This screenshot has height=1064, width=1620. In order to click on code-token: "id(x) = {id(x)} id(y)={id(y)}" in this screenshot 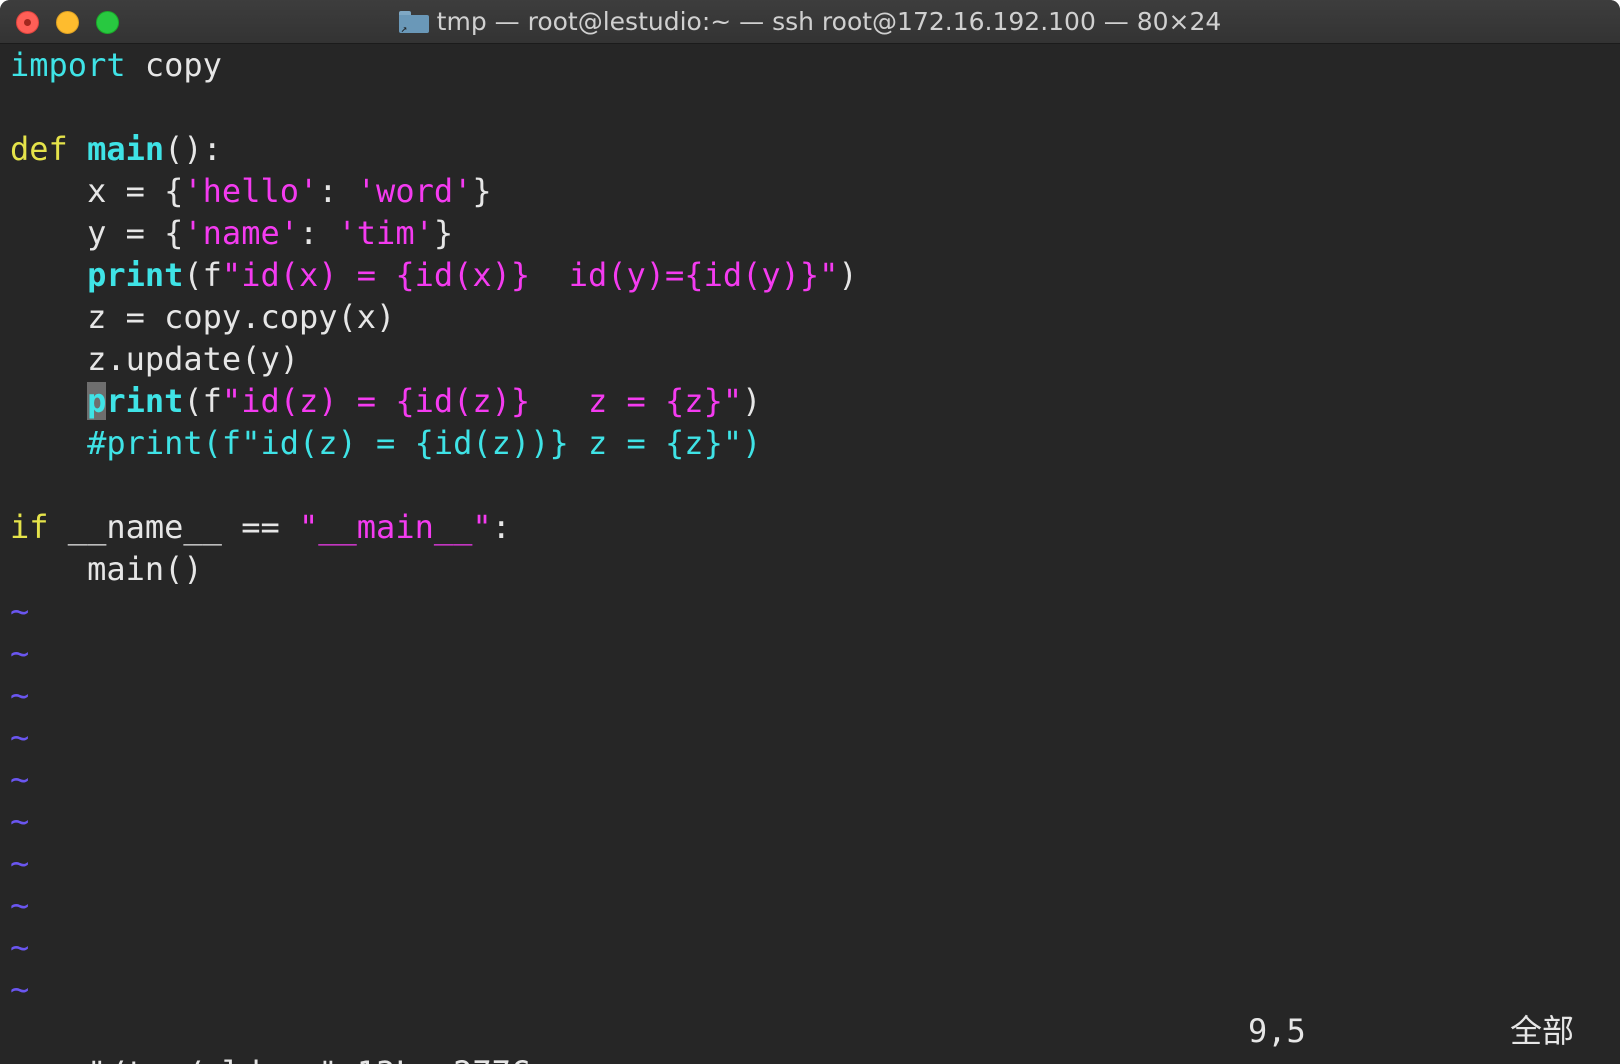, I will do `click(530, 275)`.